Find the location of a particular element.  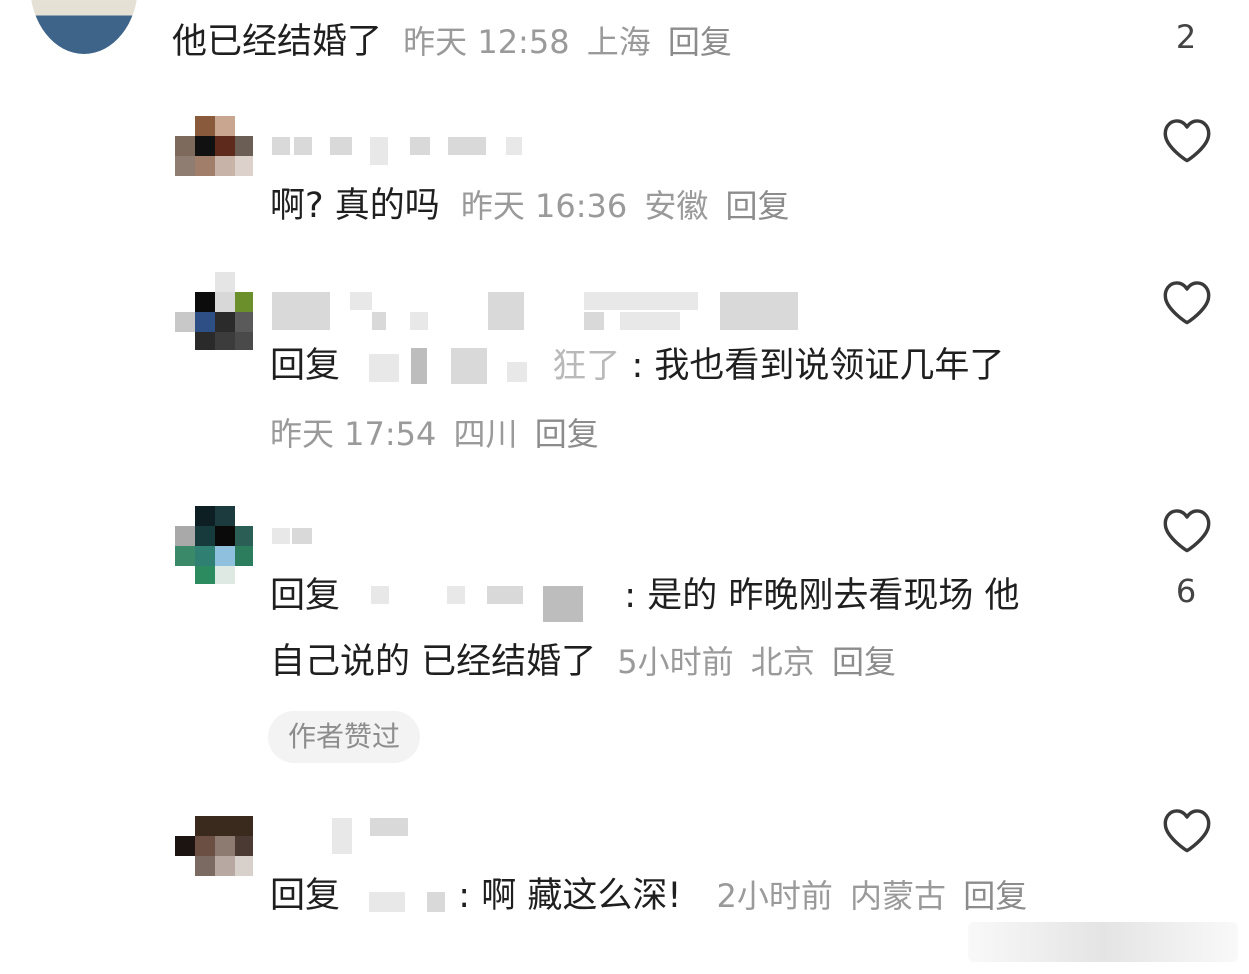

comment-row: 啊? 真的吗 昨天 16:36 安徽 回复 is located at coordinates (530, 206).